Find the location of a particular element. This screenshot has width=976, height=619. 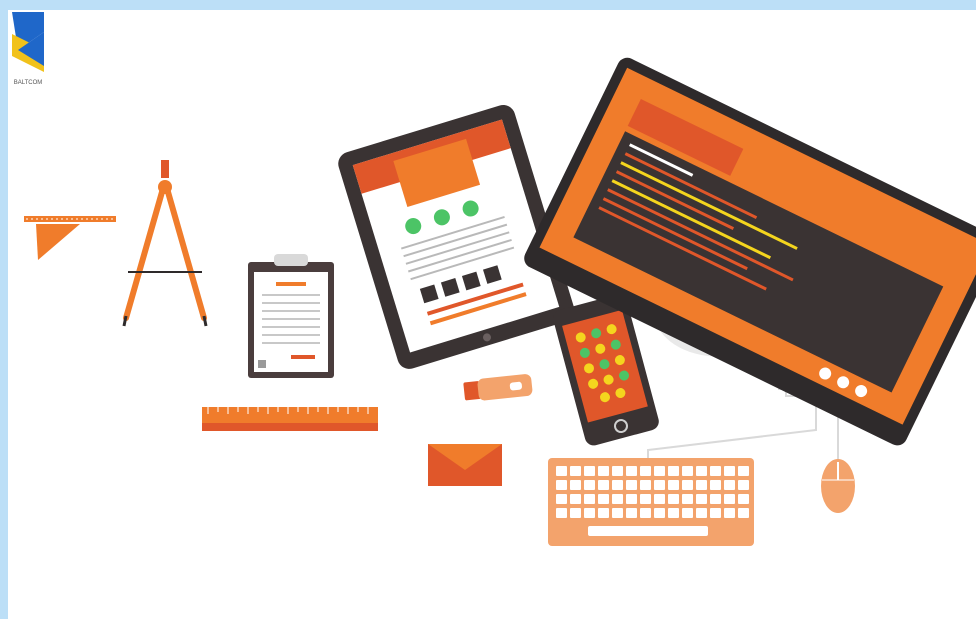

usb-drive is located at coordinates (498, 387).